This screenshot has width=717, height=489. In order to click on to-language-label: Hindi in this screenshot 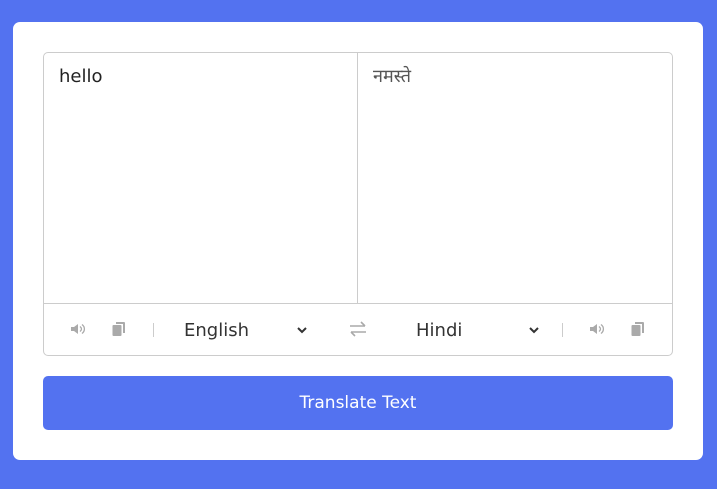, I will do `click(439, 330)`.